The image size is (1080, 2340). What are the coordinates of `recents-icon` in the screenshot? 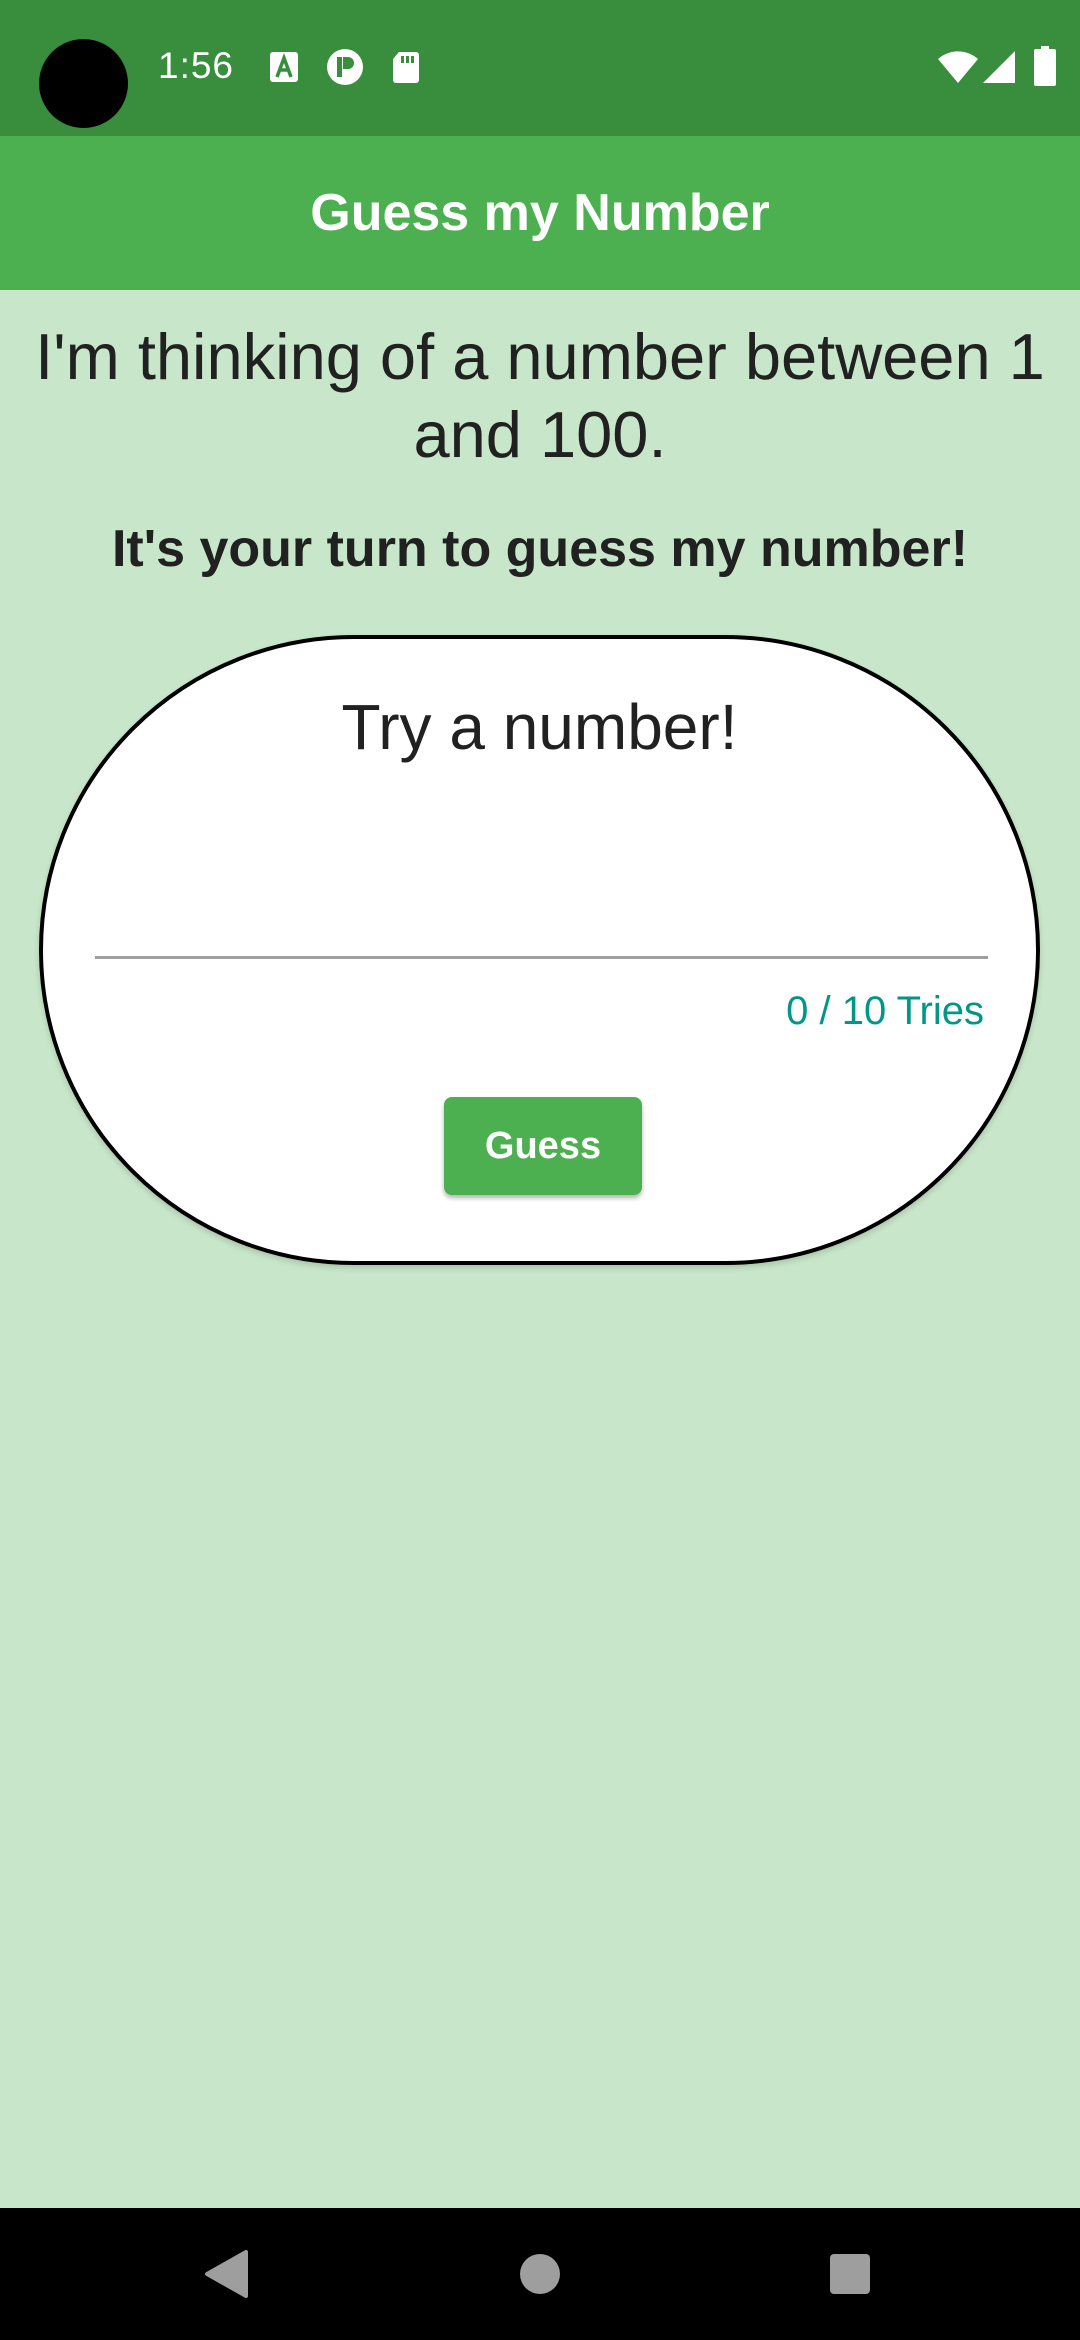 It's located at (850, 2274).